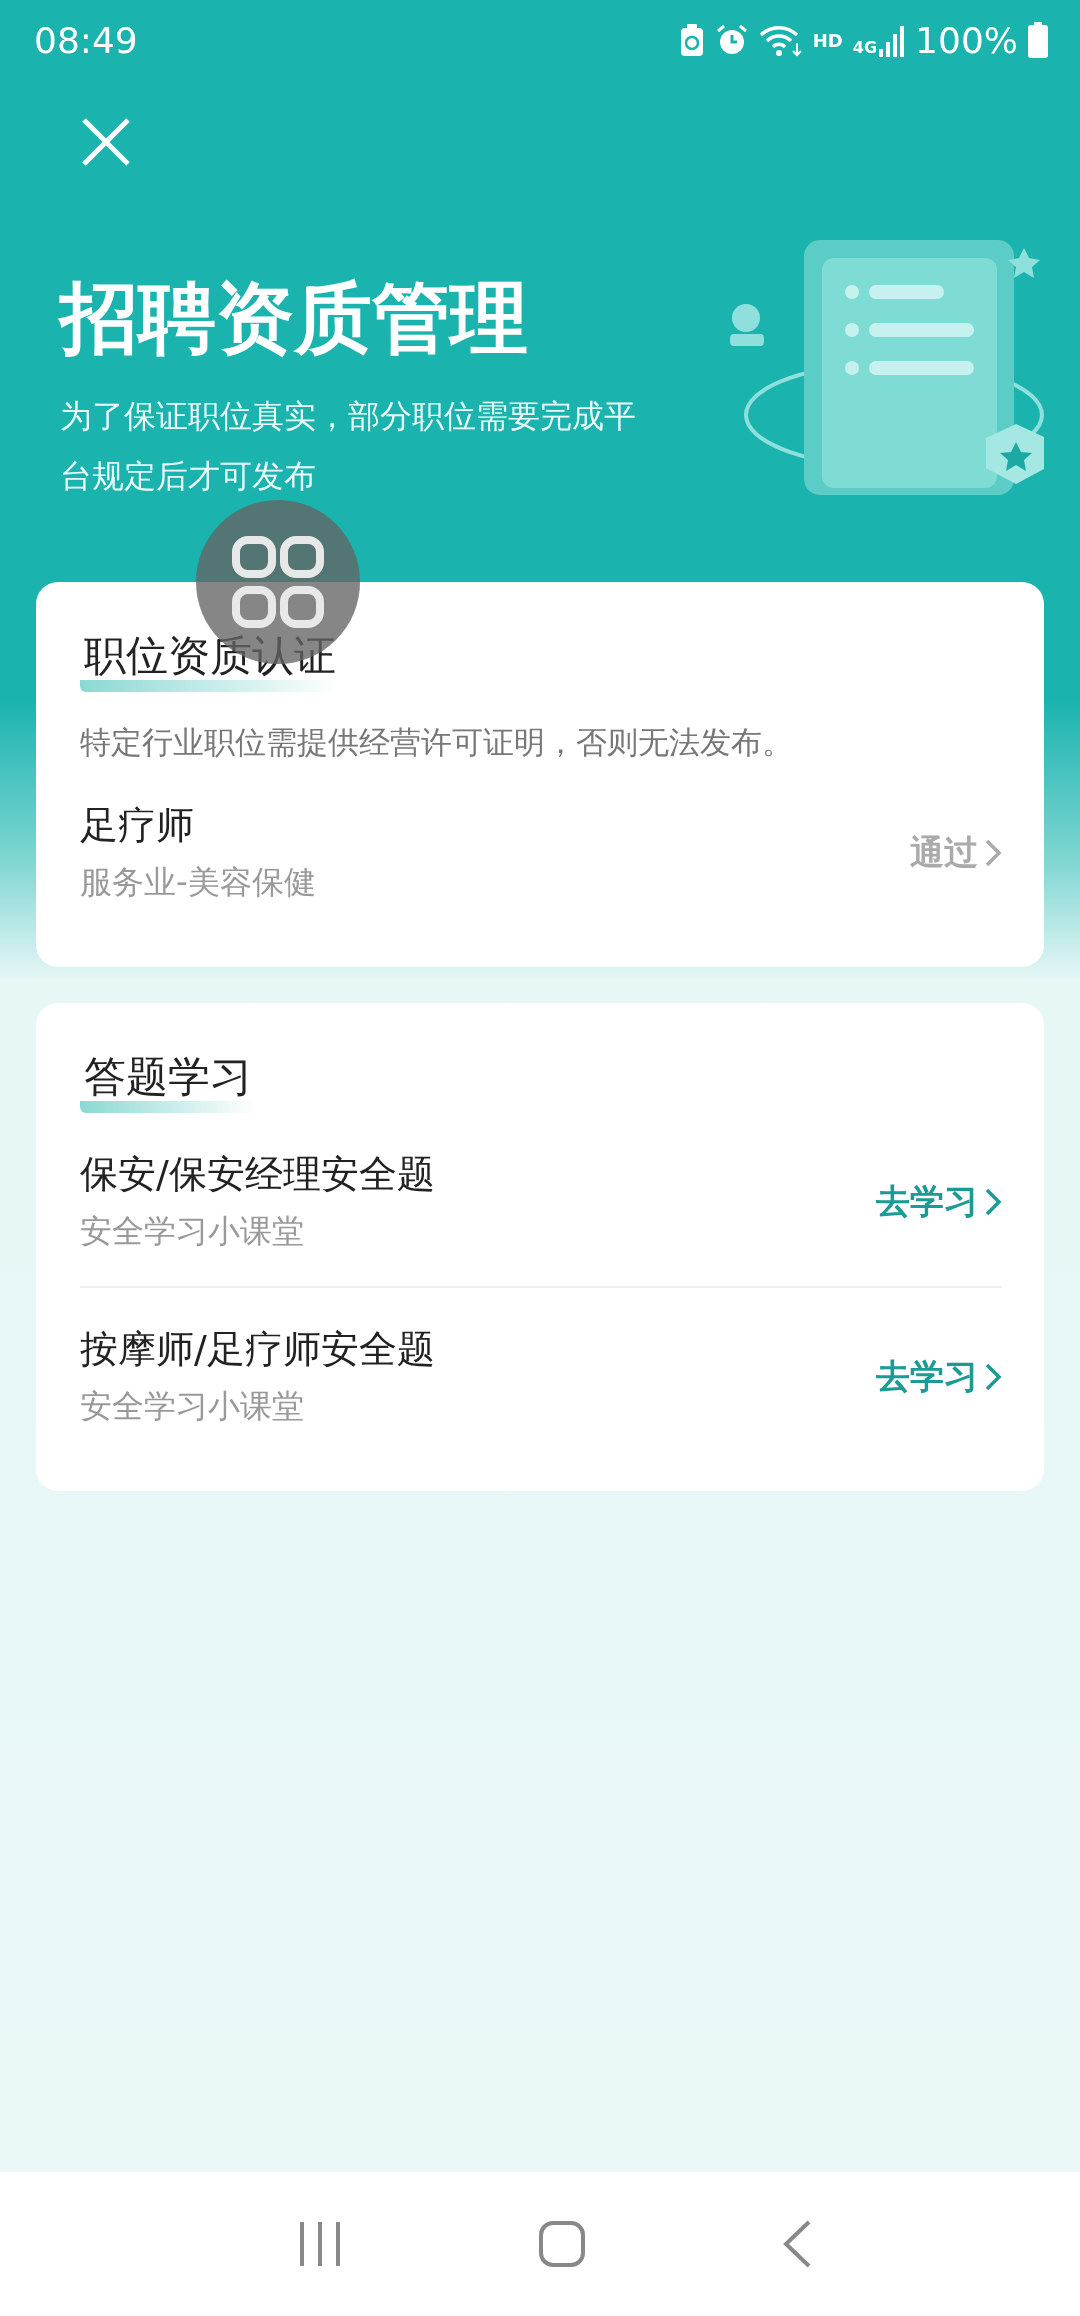 This screenshot has height=2316, width=1080. Describe the element at coordinates (892, 40) in the screenshot. I see `signal-icon` at that location.